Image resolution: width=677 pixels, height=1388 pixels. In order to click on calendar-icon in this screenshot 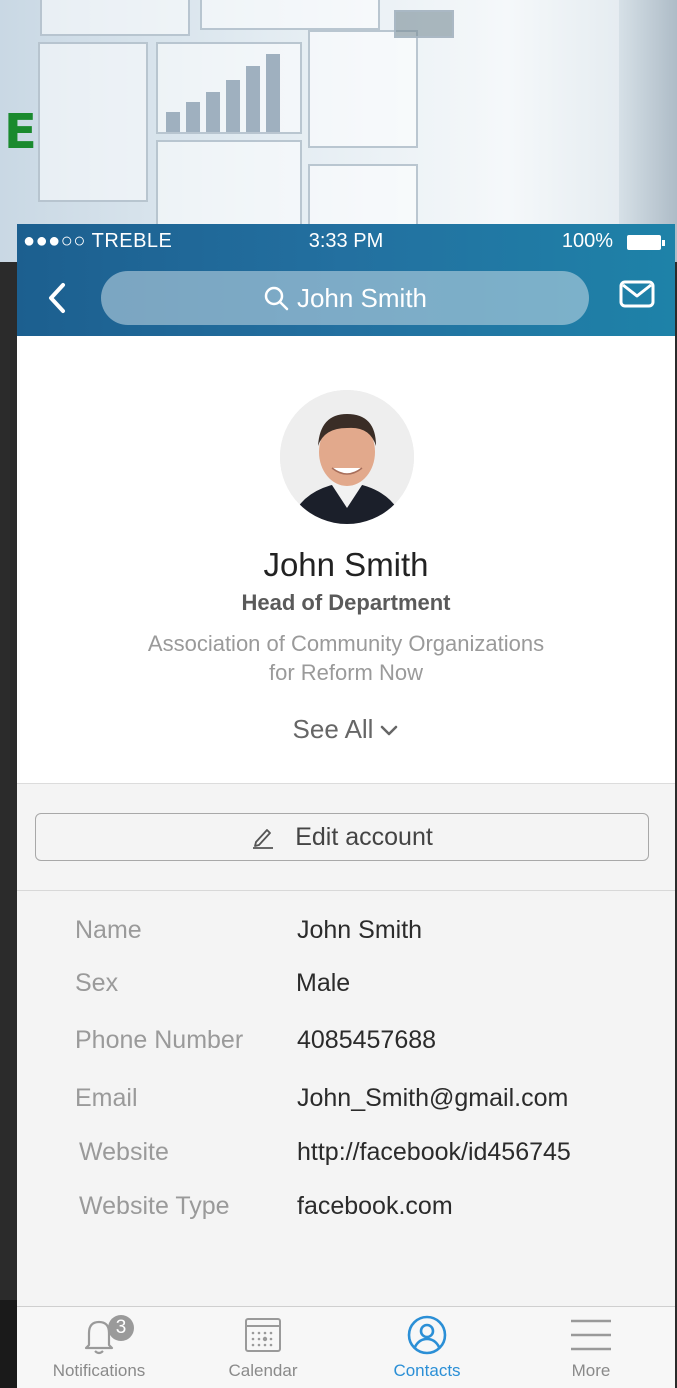, I will do `click(263, 1335)`.